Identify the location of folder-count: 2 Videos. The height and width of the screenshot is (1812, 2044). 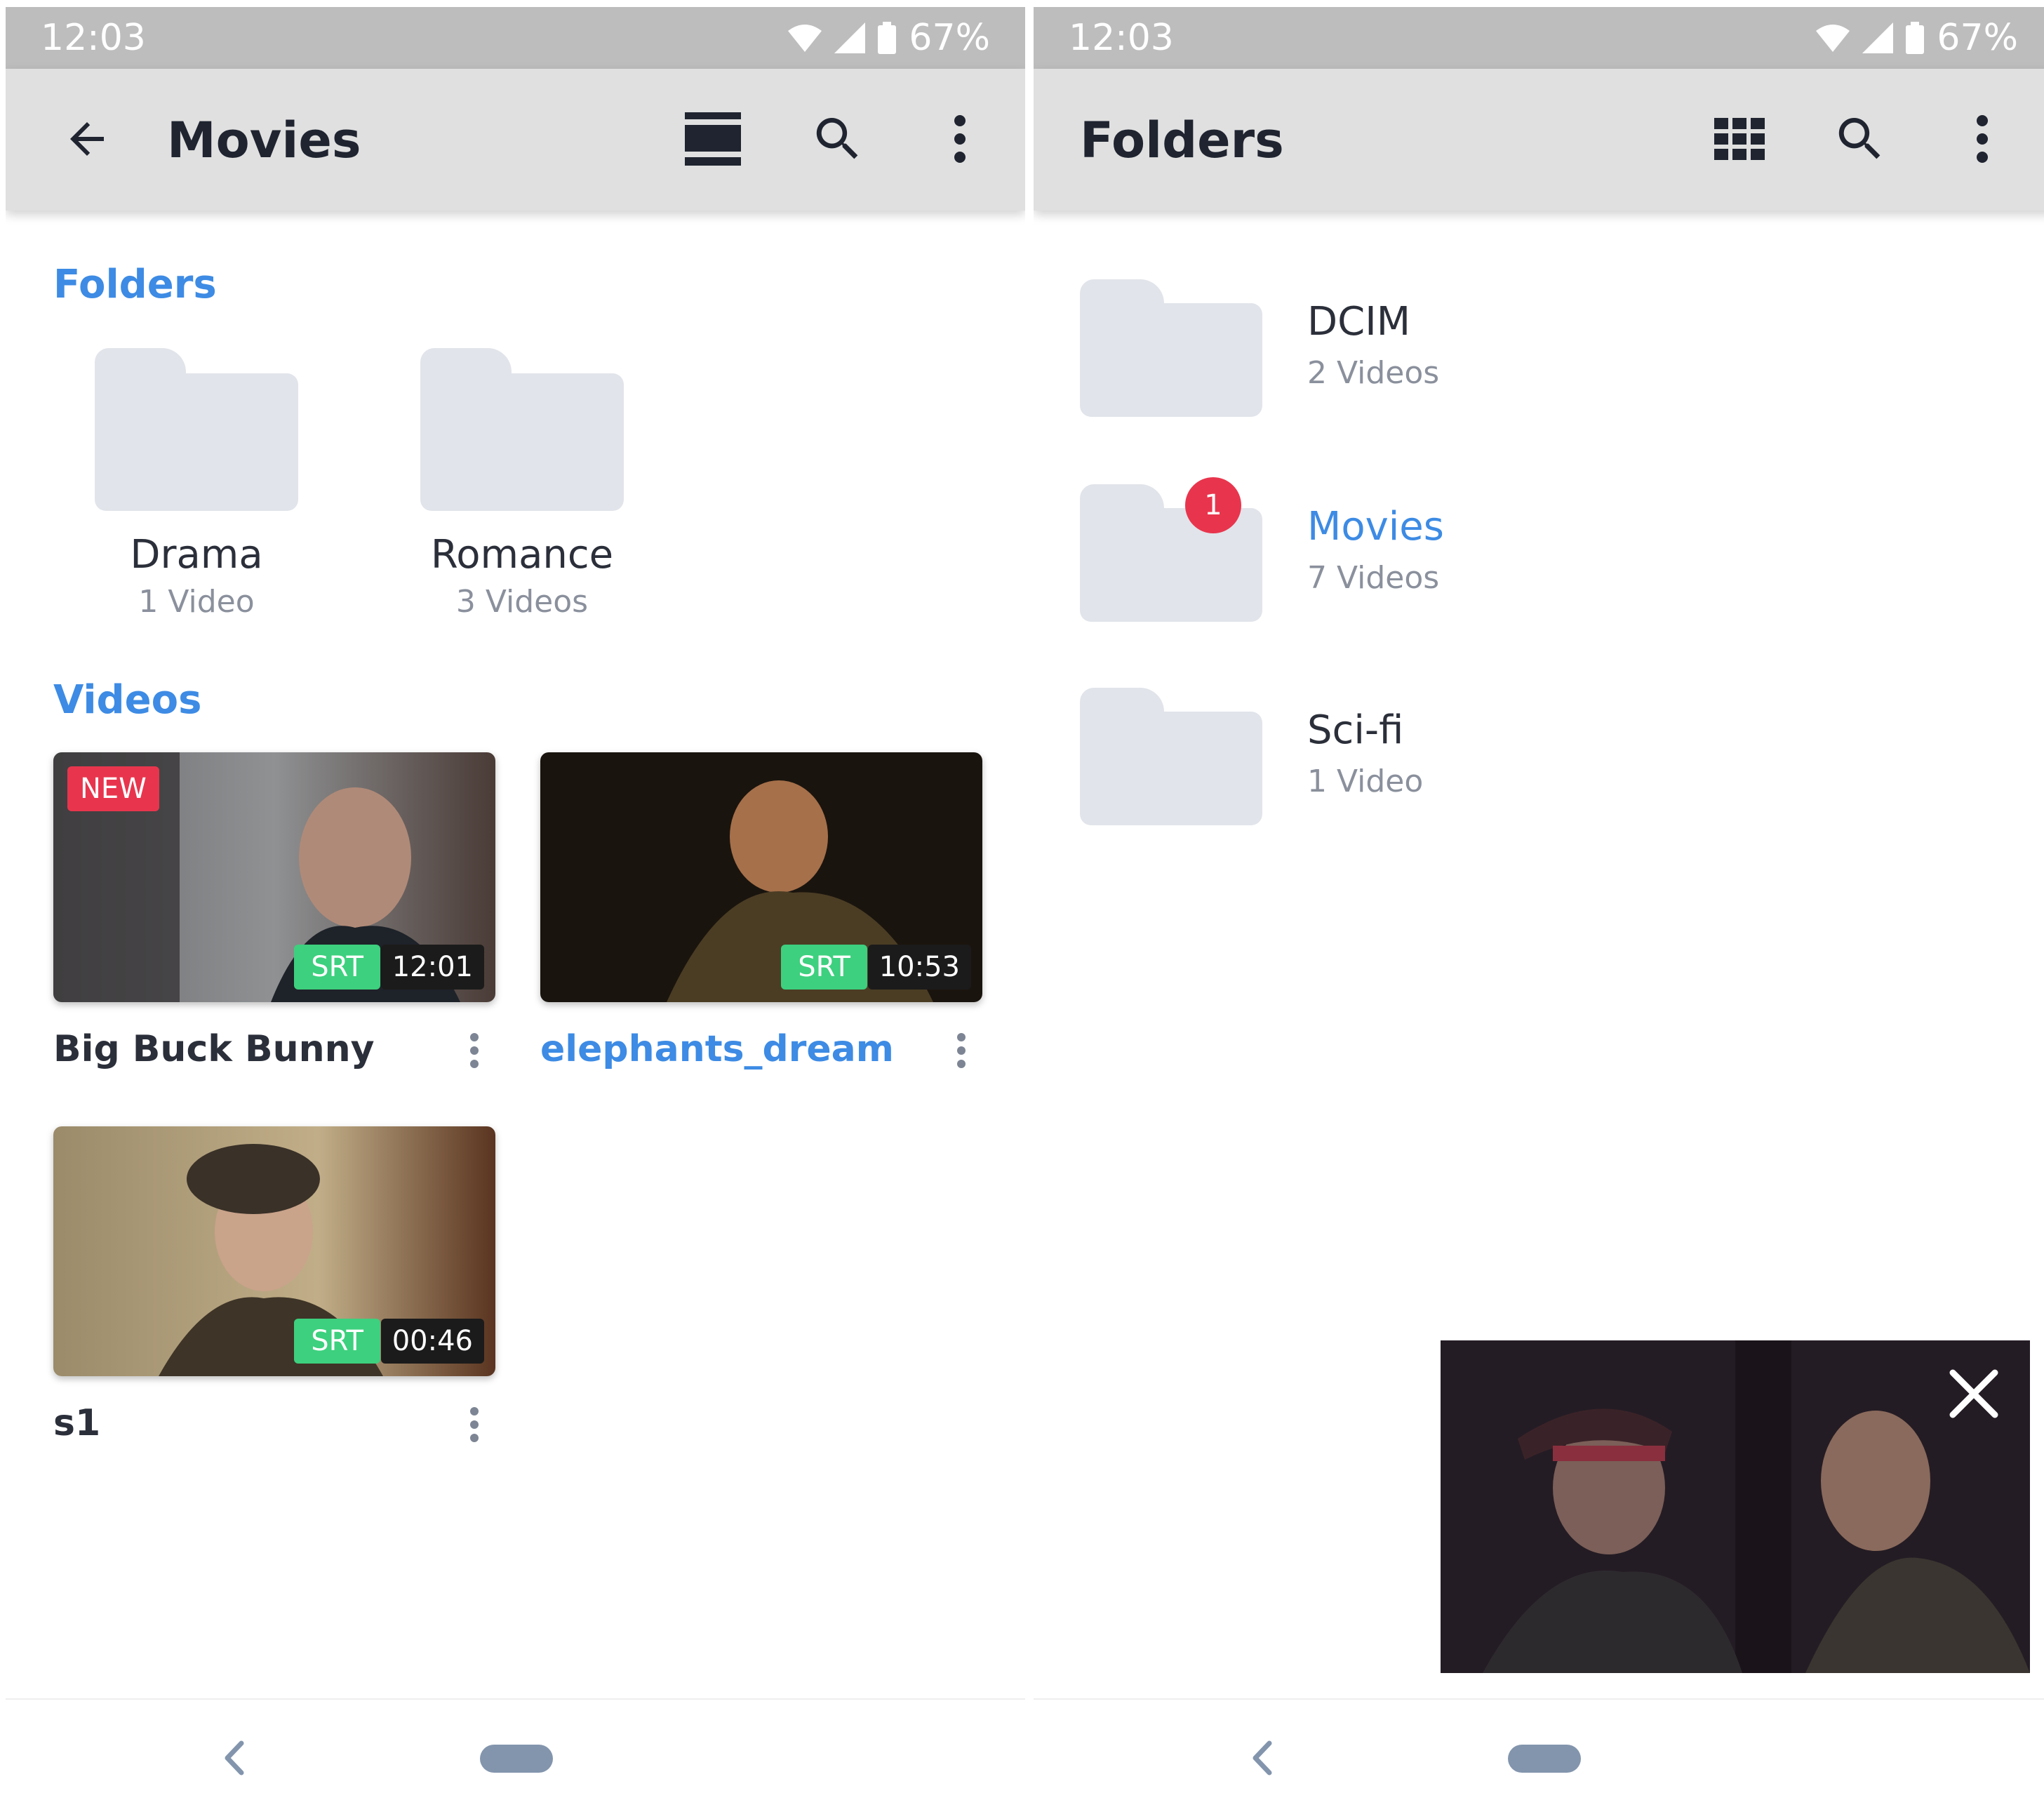
(1373, 373).